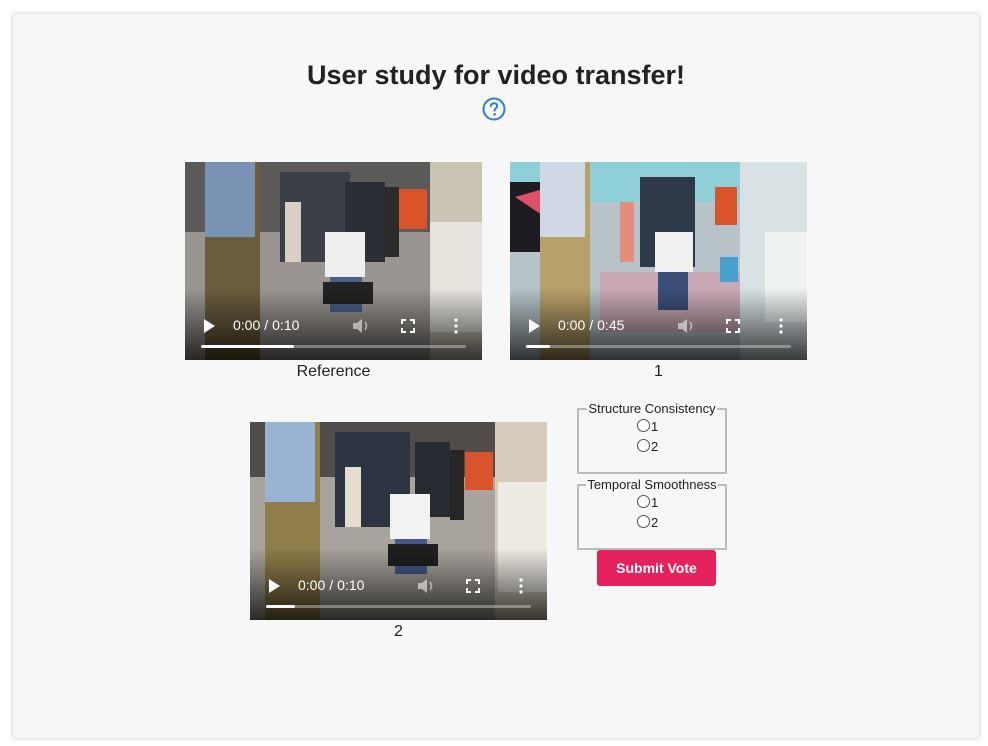 This screenshot has height=746, width=988. Describe the element at coordinates (494, 109) in the screenshot. I see `question-circle-icon` at that location.